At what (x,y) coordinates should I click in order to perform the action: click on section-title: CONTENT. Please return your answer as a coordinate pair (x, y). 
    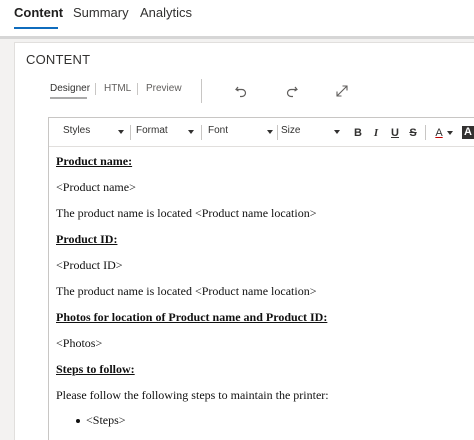
    Looking at the image, I should click on (58, 59).